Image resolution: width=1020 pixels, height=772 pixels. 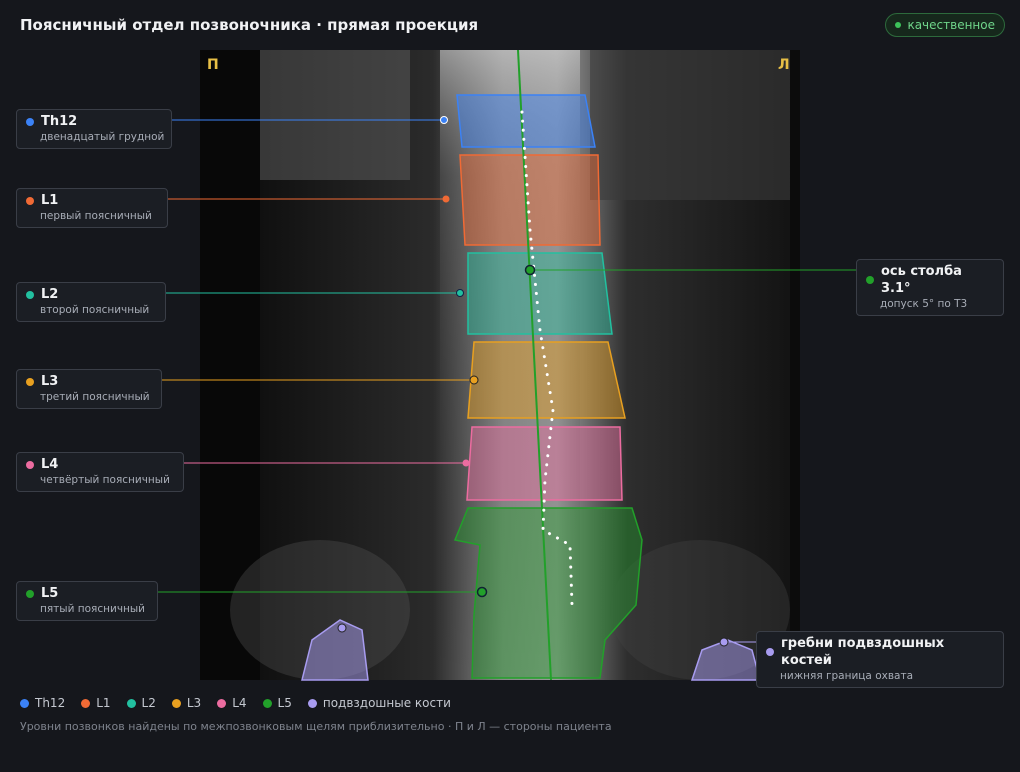 I want to click on legend-l3-swatch-icon, so click(x=176, y=703).